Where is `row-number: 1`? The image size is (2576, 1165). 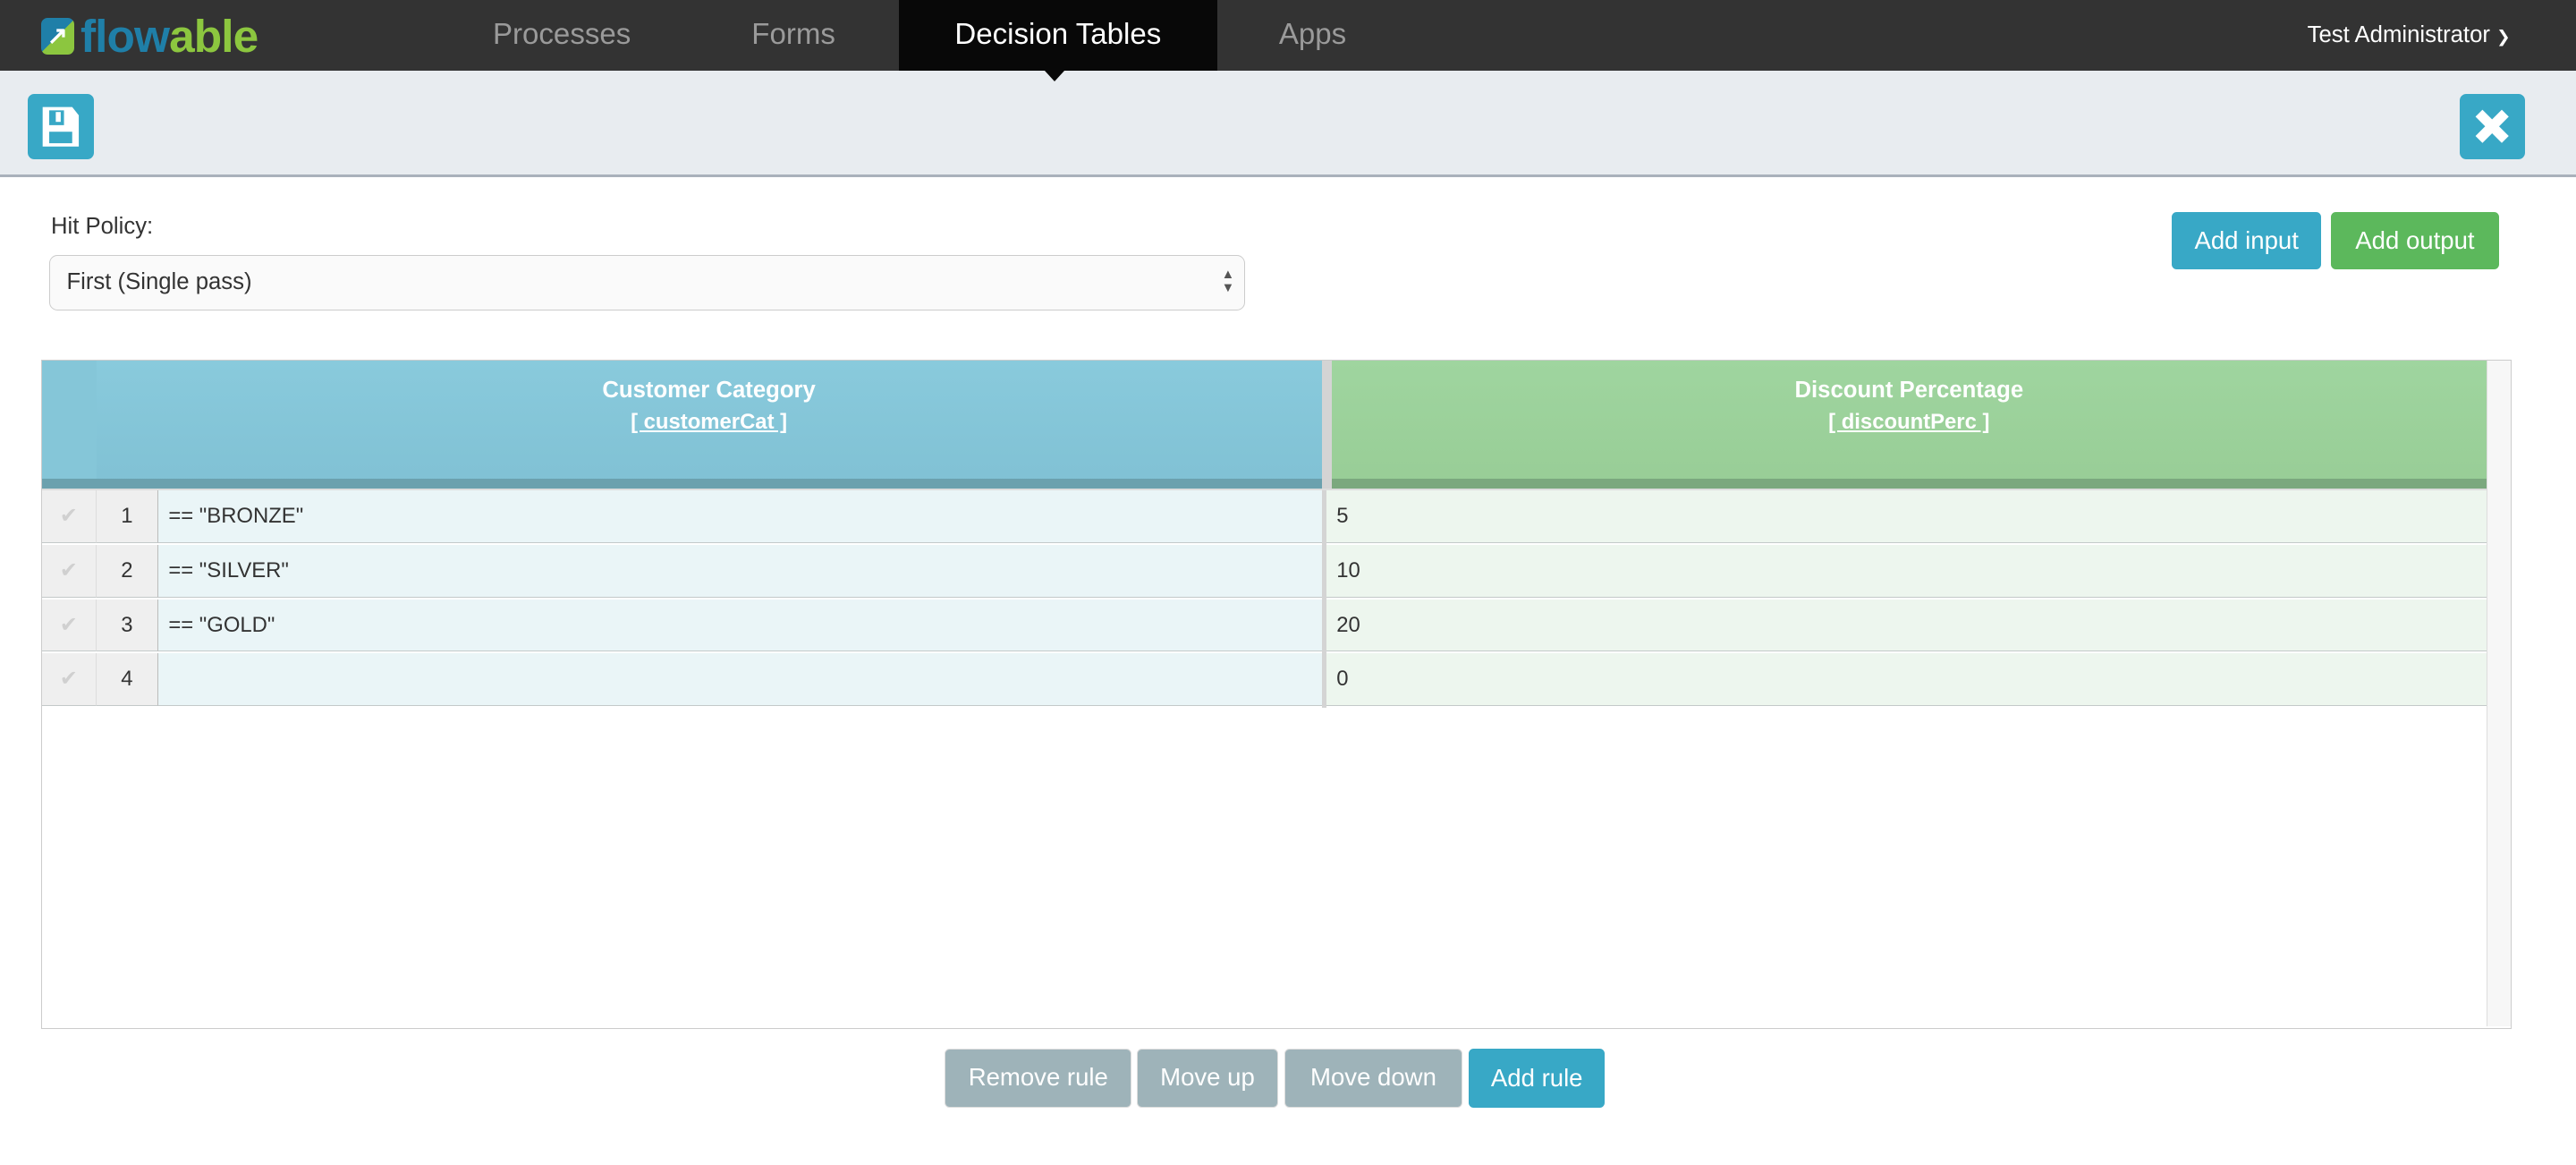
row-number: 1 is located at coordinates (127, 517).